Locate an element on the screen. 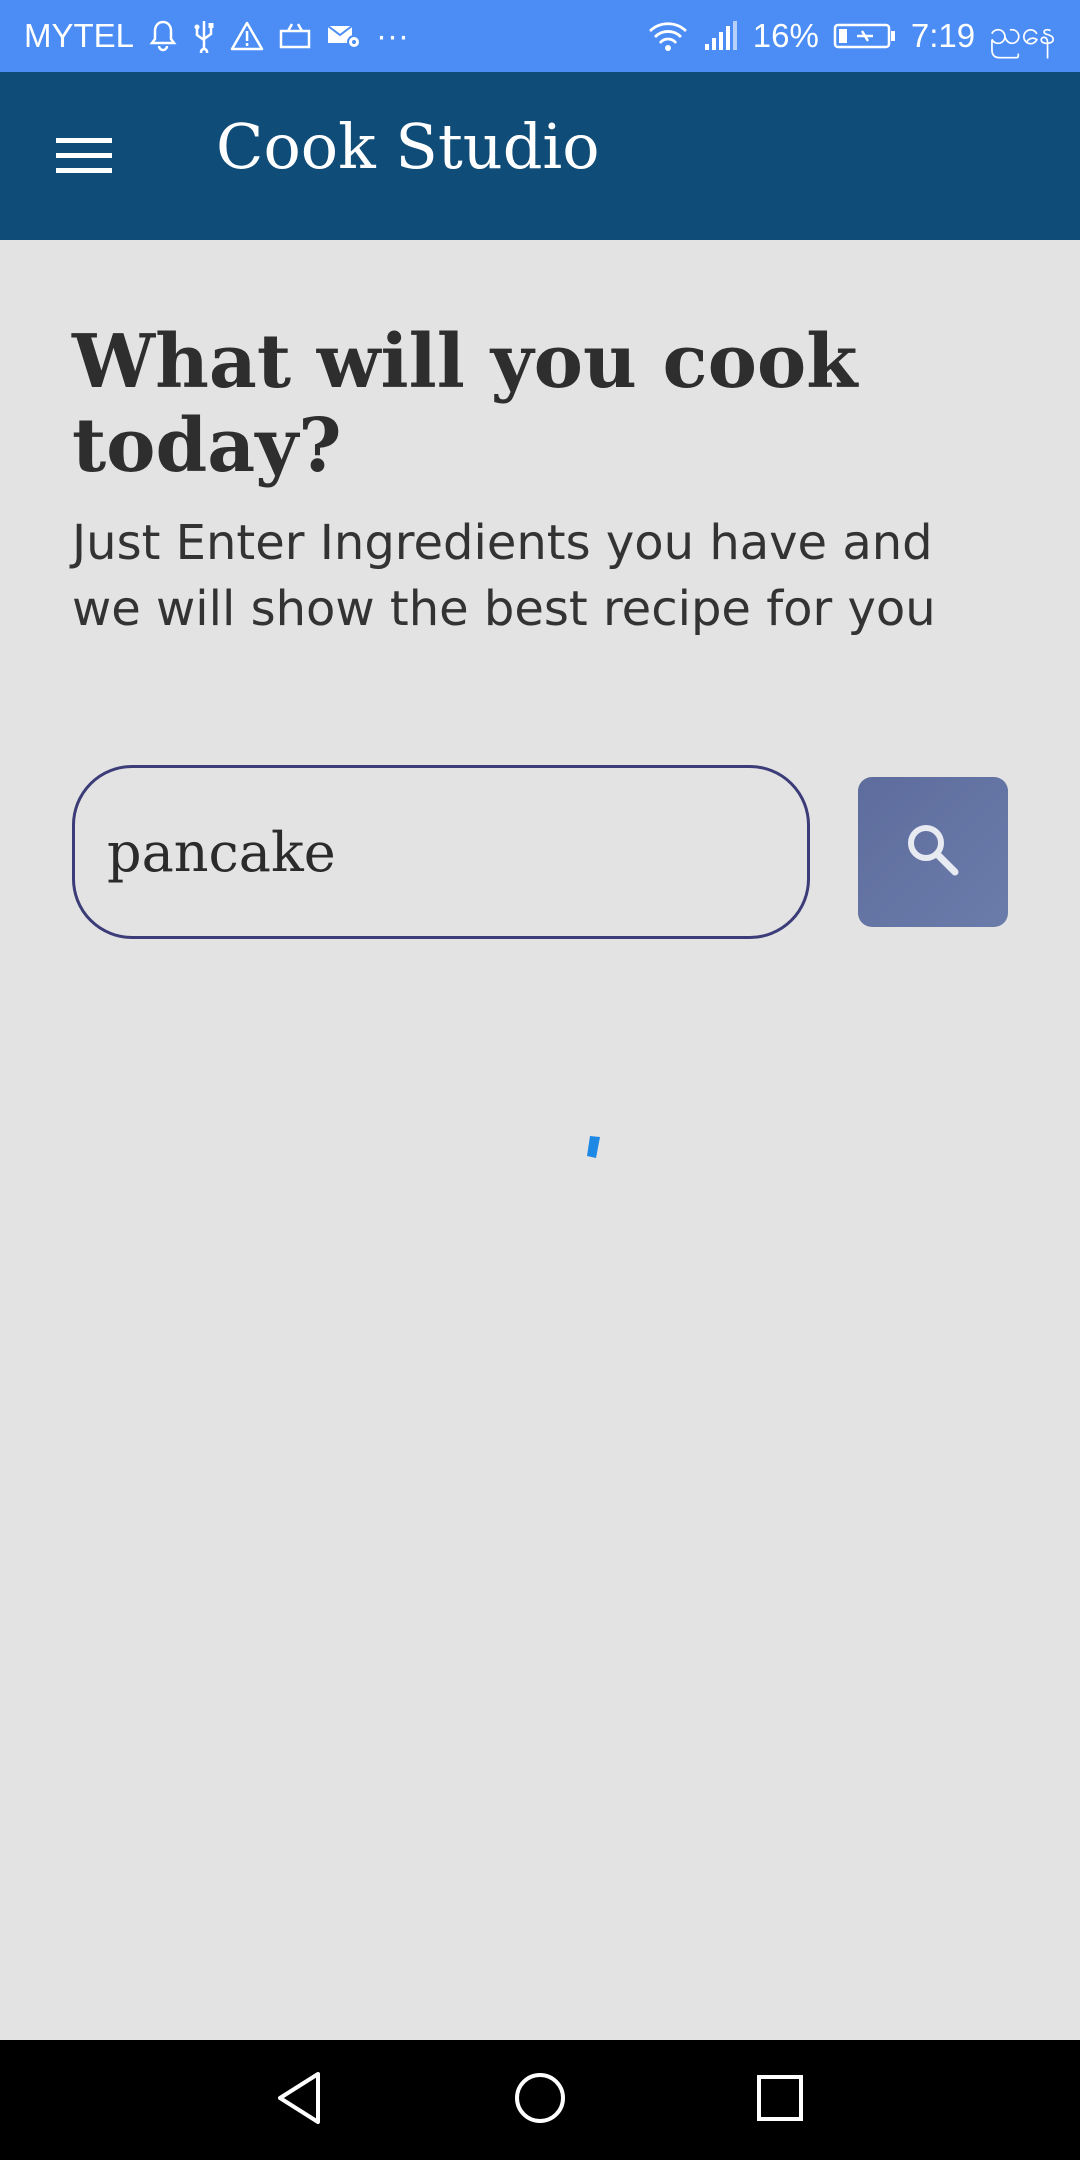 The width and height of the screenshot is (1080, 2160). app-bar: Cook Studio is located at coordinates (540, 156).